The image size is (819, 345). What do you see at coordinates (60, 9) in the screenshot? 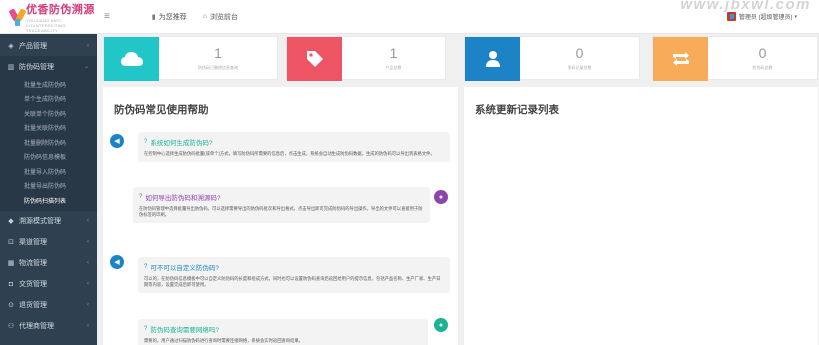
I see `logo-title: 优香防伪溯源` at bounding box center [60, 9].